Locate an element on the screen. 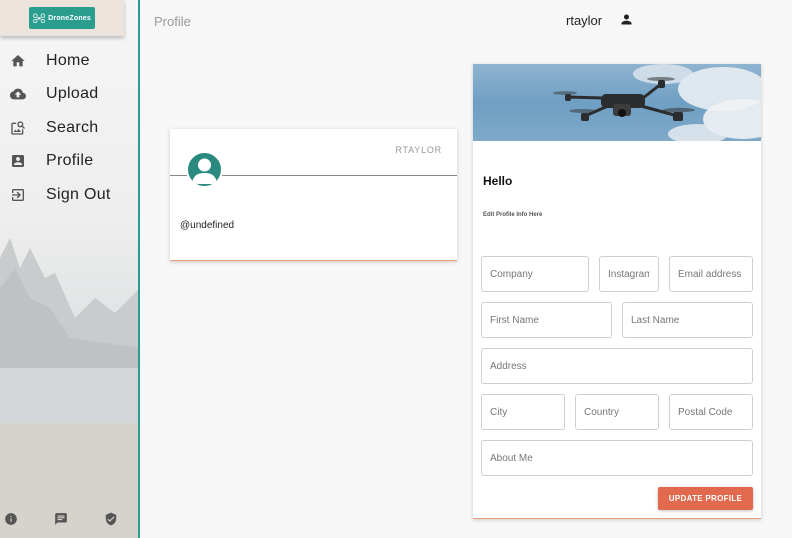 This screenshot has width=792, height=538. avatar-person-icon is located at coordinates (204, 171).